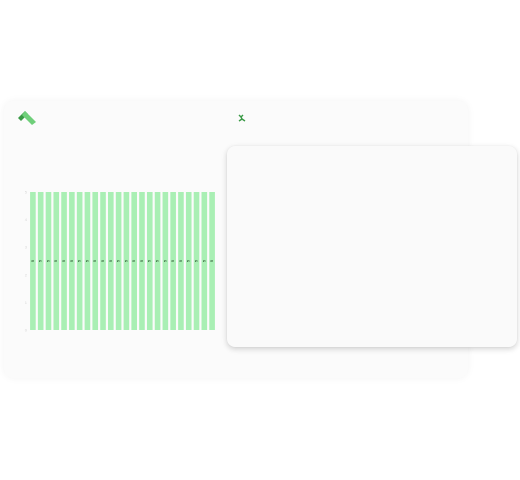 Image resolution: width=520 pixels, height=480 pixels. I want to click on bar-value-label-8: 5, so click(95, 261).